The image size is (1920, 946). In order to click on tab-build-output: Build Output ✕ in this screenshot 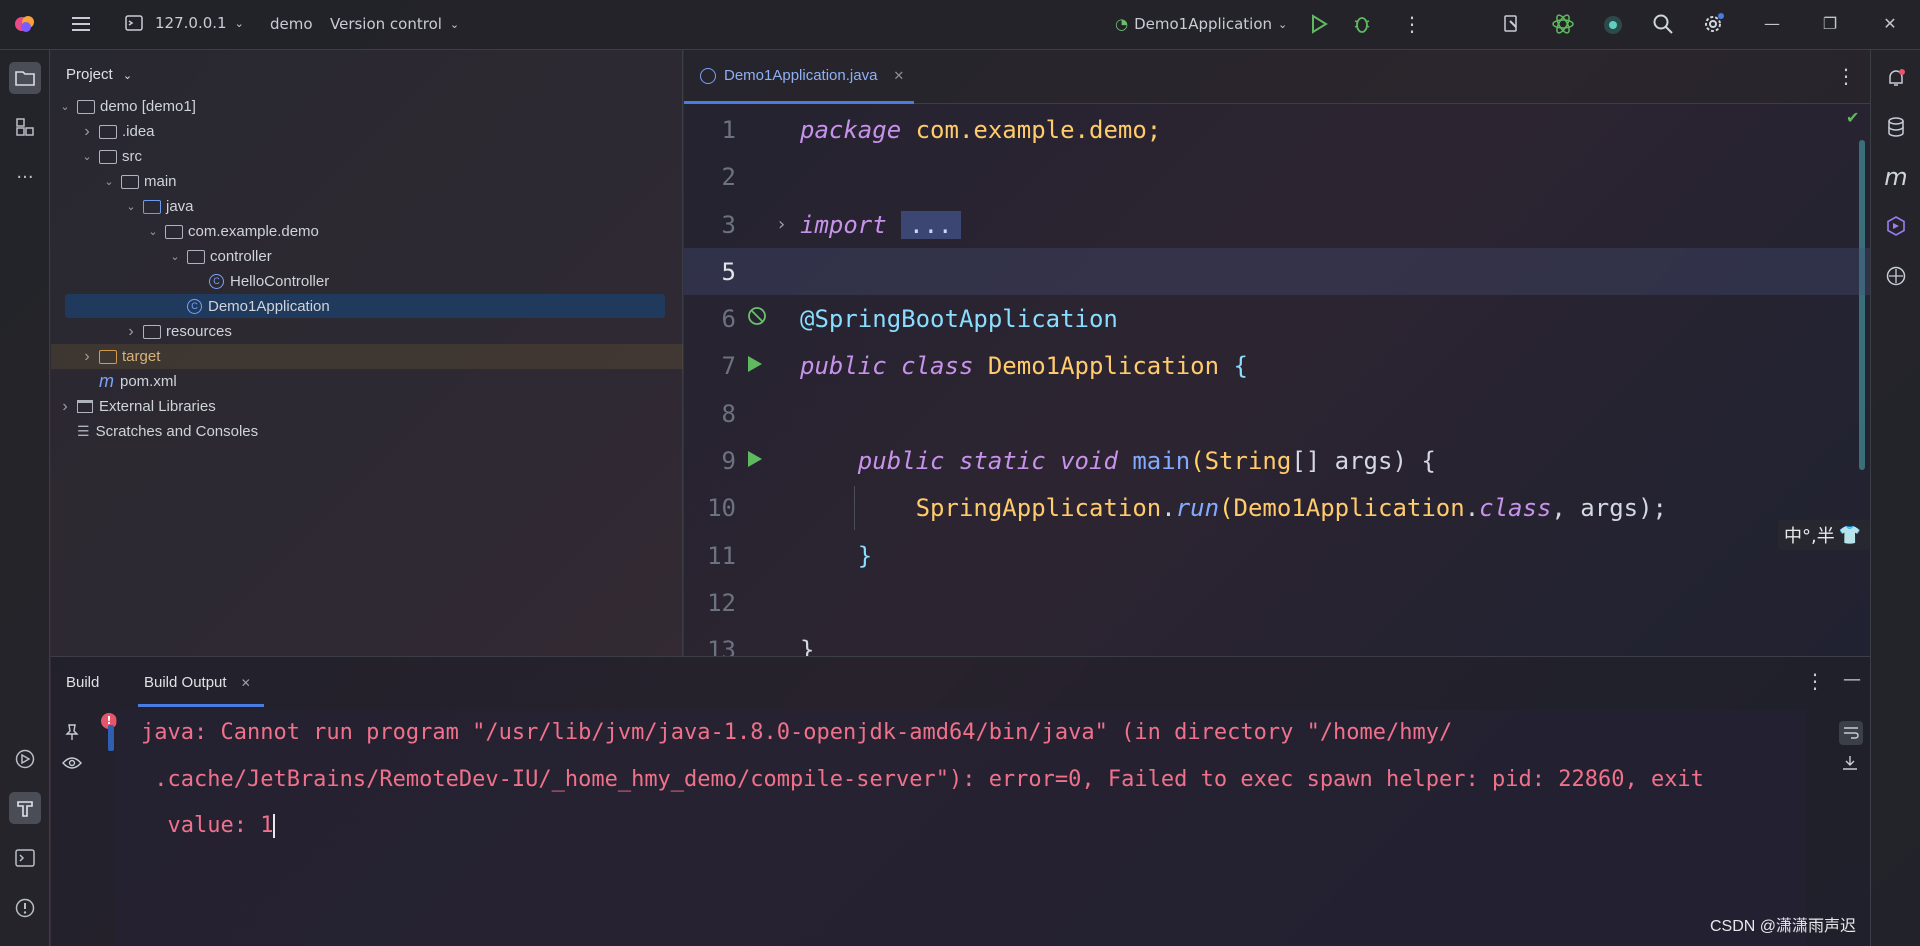, I will do `click(201, 682)`.